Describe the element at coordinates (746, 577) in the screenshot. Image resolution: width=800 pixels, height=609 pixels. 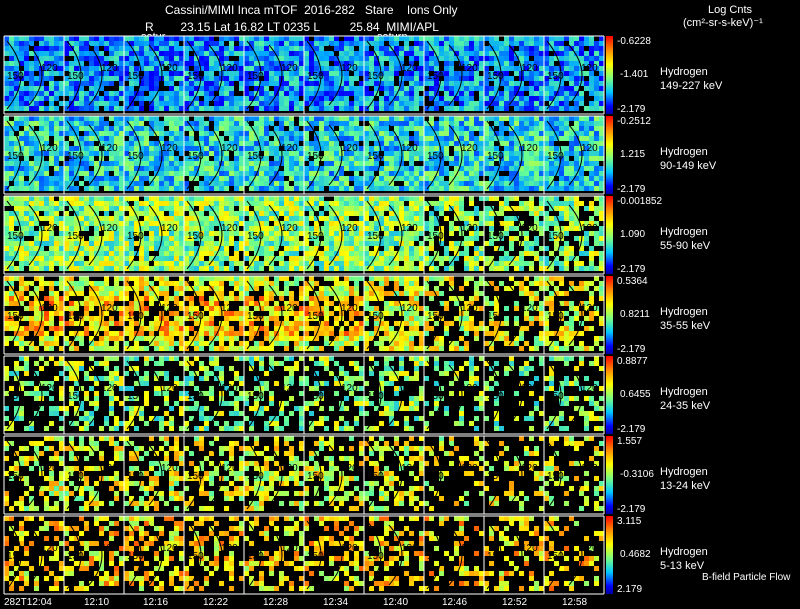
I see `bfield-particle-flow-label: B-field Particle Flow` at that location.